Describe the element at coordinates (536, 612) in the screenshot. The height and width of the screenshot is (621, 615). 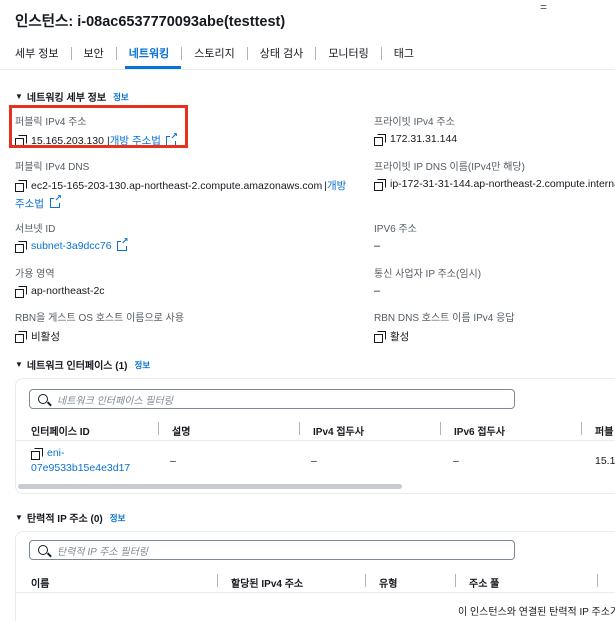
I see `empty-state-text: 이 인스턴스와 연결된 탄력적 IP 주소가` at that location.